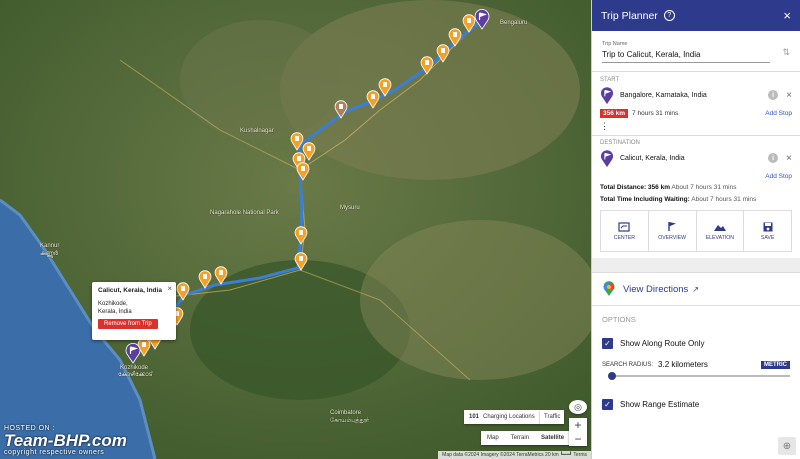 Image resolution: width=800 pixels, height=459 pixels. I want to click on remove-start-icon: ×, so click(789, 95).